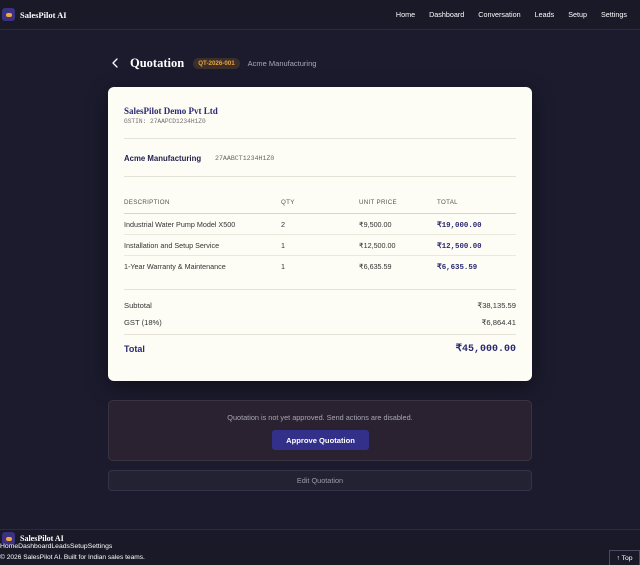 This screenshot has height=565, width=640. I want to click on table-header-divider, so click(320, 213).